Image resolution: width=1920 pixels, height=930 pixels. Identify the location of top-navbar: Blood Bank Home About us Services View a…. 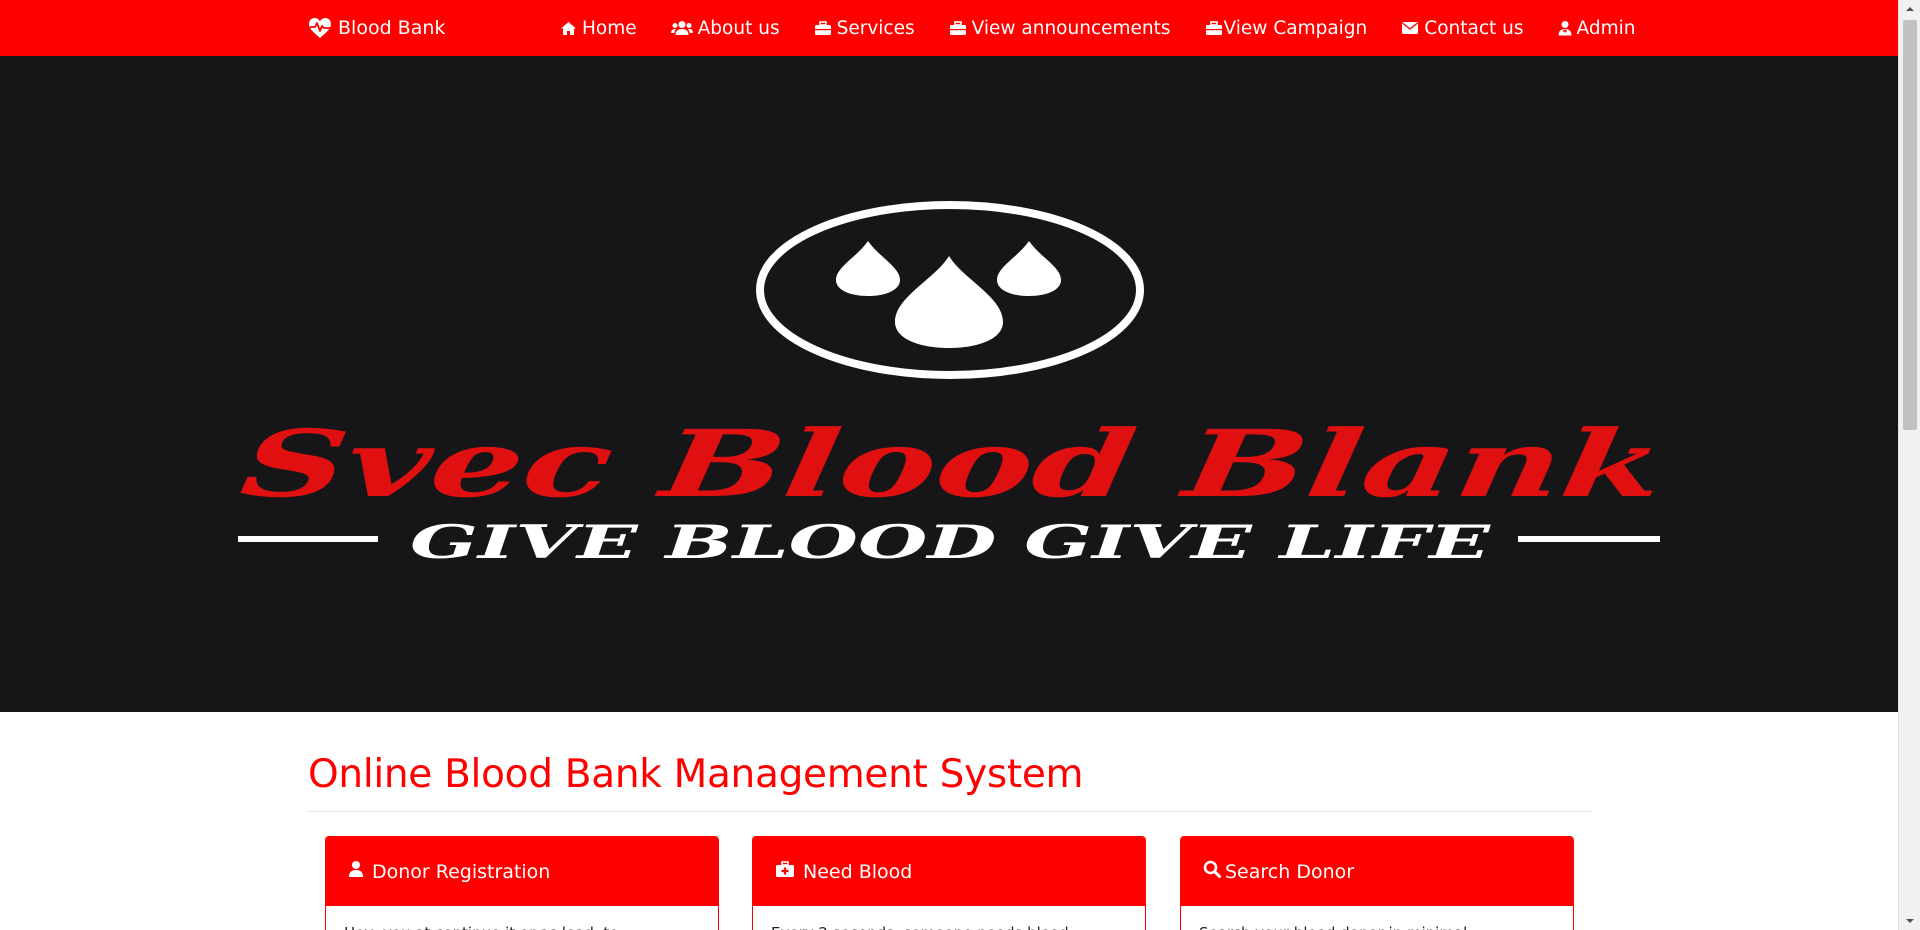
(949, 28).